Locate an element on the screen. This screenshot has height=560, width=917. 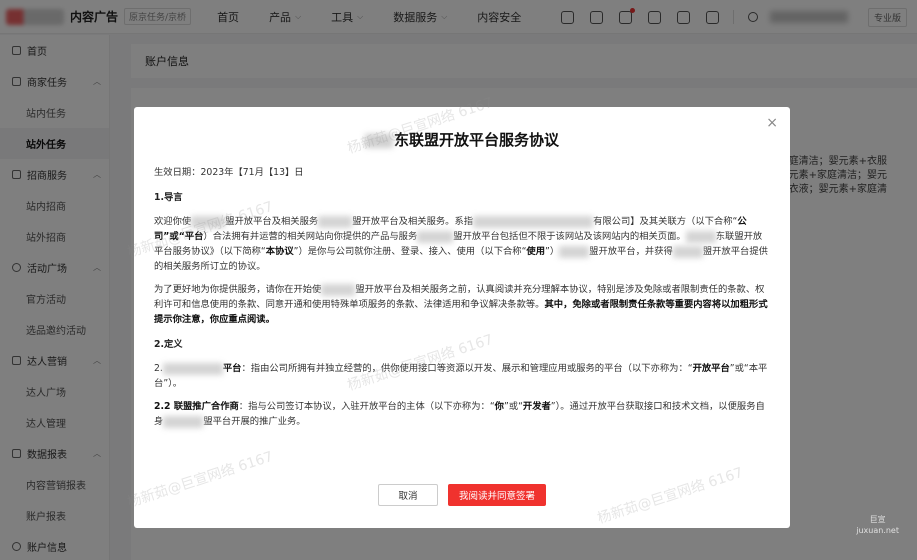
cancel-button: 取消 is located at coordinates (408, 495).